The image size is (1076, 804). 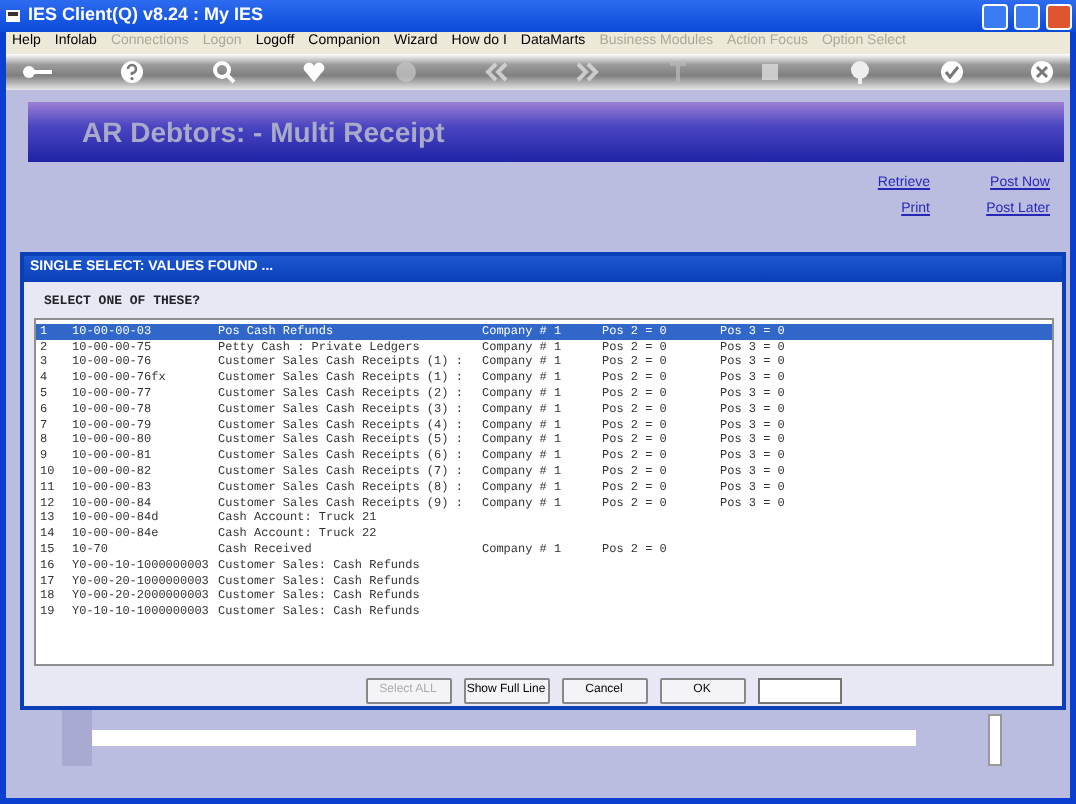 I want to click on forward-icon, so click(x=587, y=72).